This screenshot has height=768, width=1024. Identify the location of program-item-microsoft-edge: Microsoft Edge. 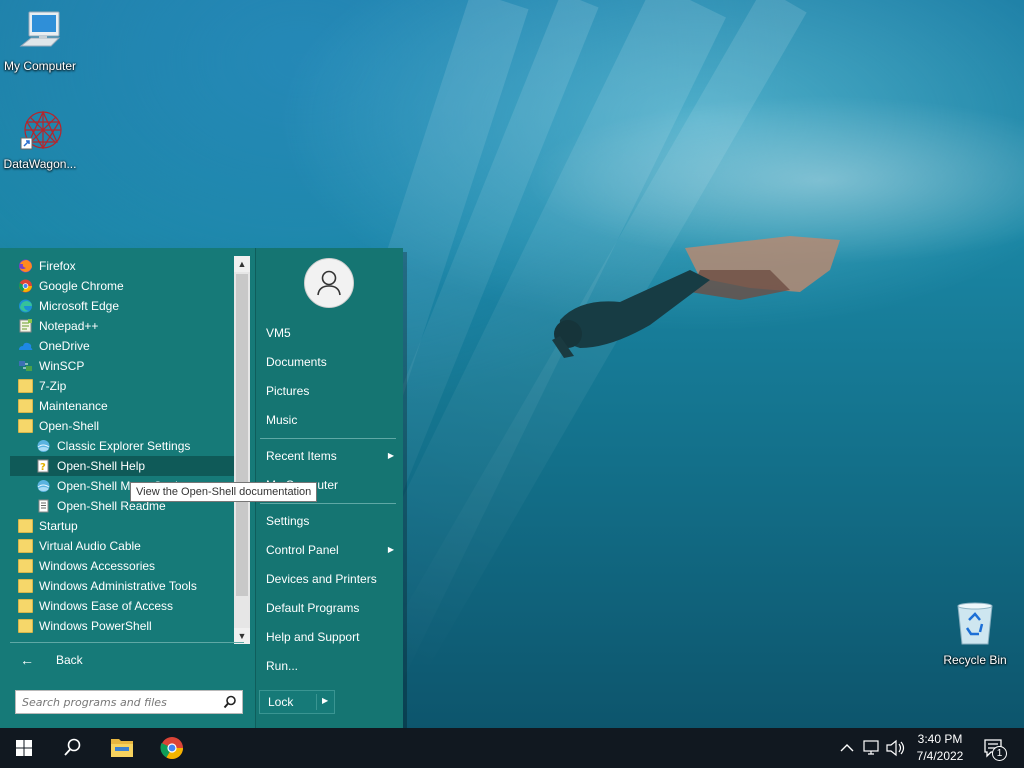
(122, 306).